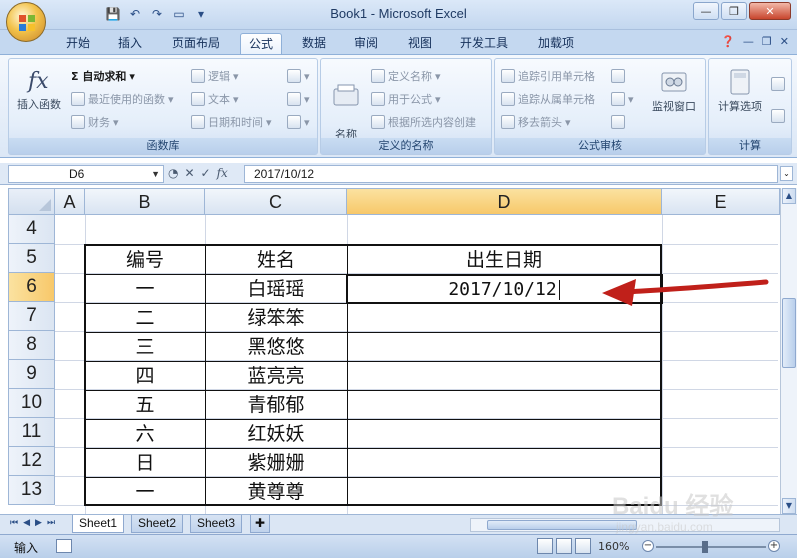 The width and height of the screenshot is (797, 558). Describe the element at coordinates (583, 546) in the screenshot. I see `page-break-view-icon` at that location.